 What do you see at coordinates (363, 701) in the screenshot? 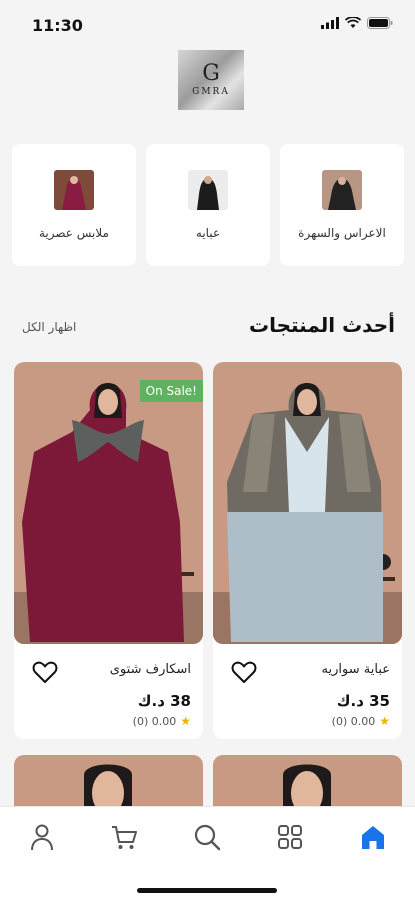
I see `product-price: 35 د.ك` at bounding box center [363, 701].